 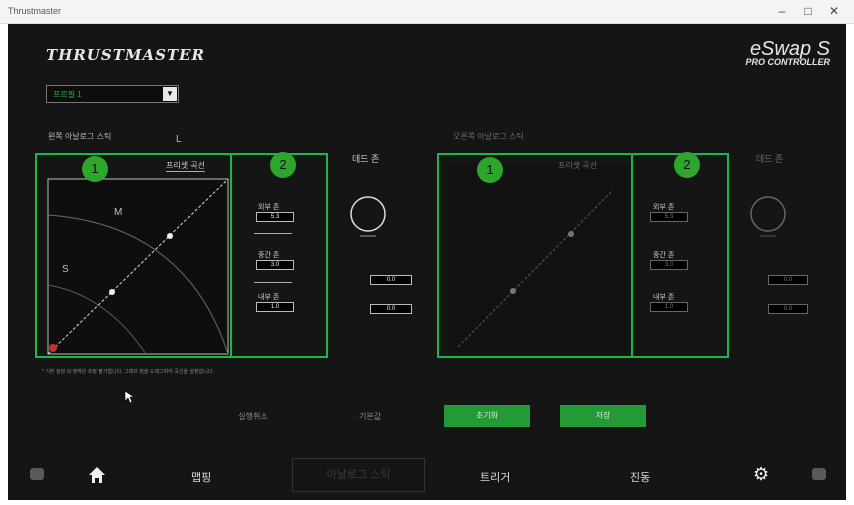 What do you see at coordinates (768, 216) in the screenshot?
I see `right-dead-zone-dial` at bounding box center [768, 216].